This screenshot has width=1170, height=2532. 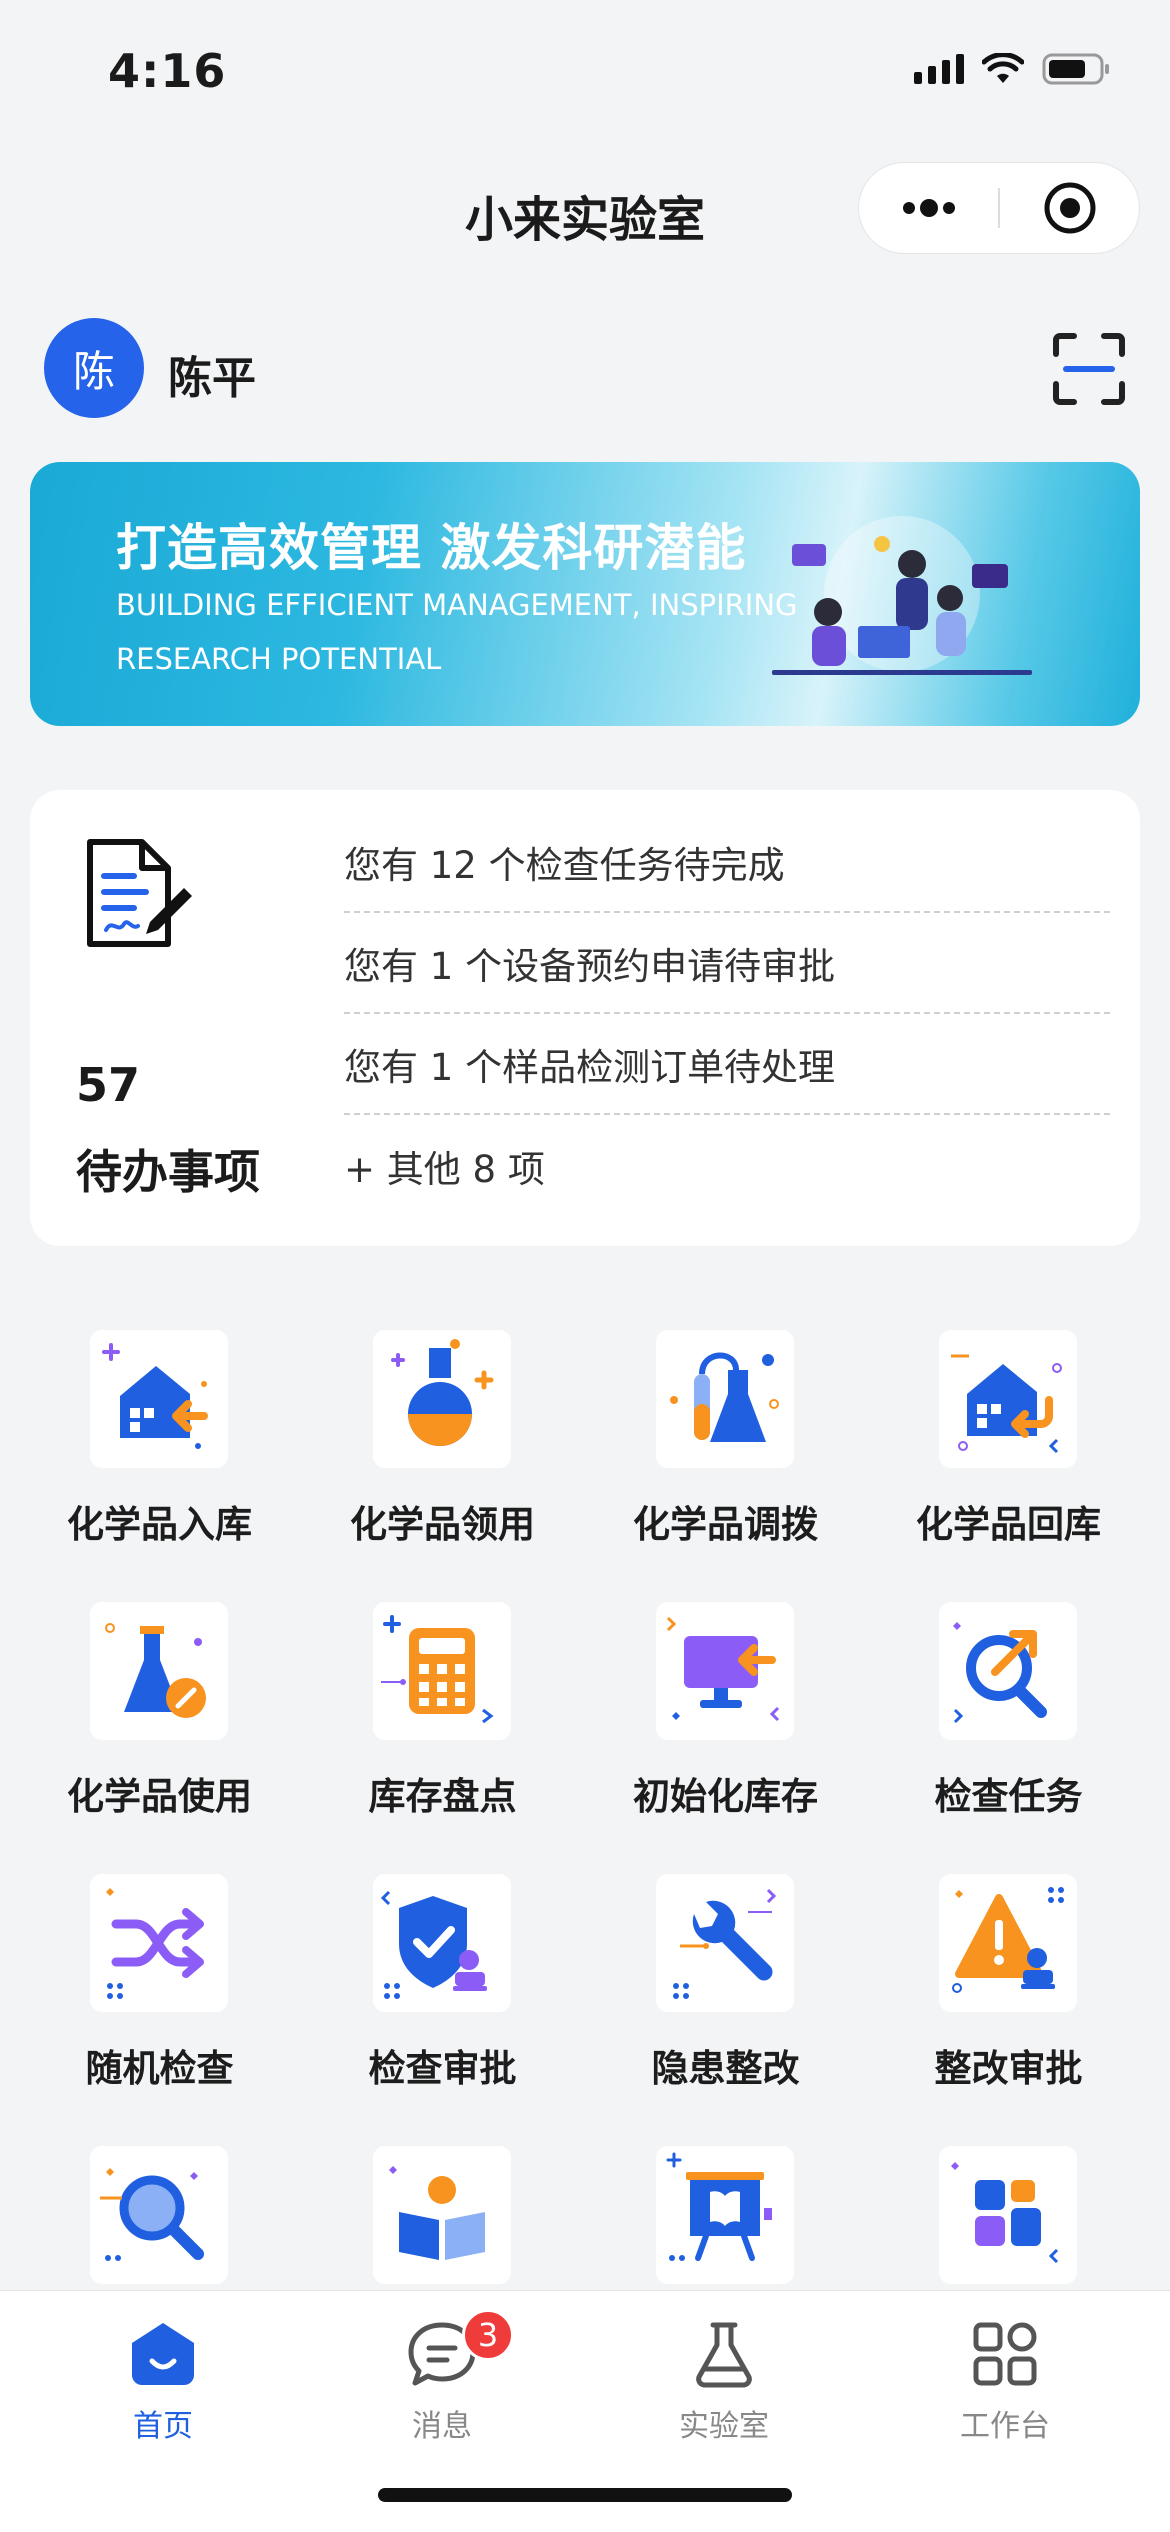 What do you see at coordinates (442, 2068) in the screenshot?
I see `grid-label: 检查审批` at bounding box center [442, 2068].